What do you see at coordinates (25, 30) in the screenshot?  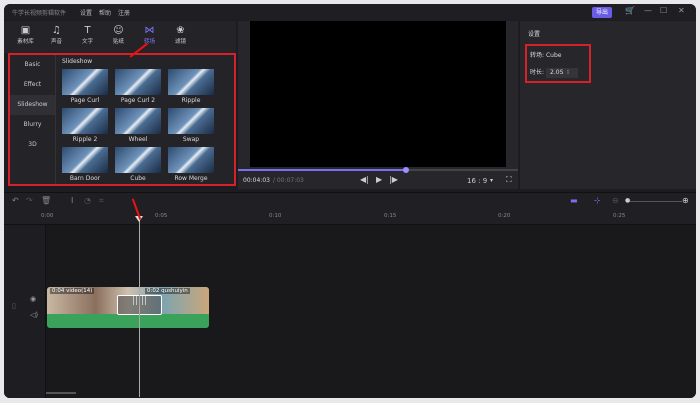 I see `media-icon: ▣` at bounding box center [25, 30].